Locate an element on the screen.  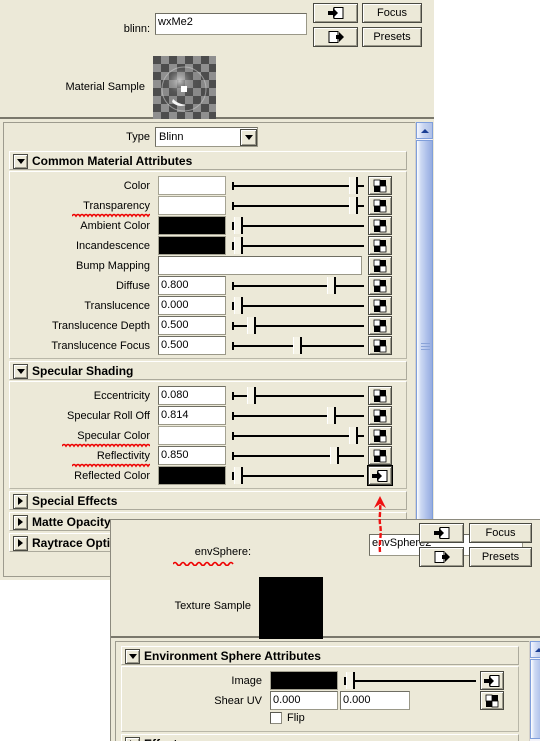
material-section-0-row-3-slider is located at coordinates (298, 245).